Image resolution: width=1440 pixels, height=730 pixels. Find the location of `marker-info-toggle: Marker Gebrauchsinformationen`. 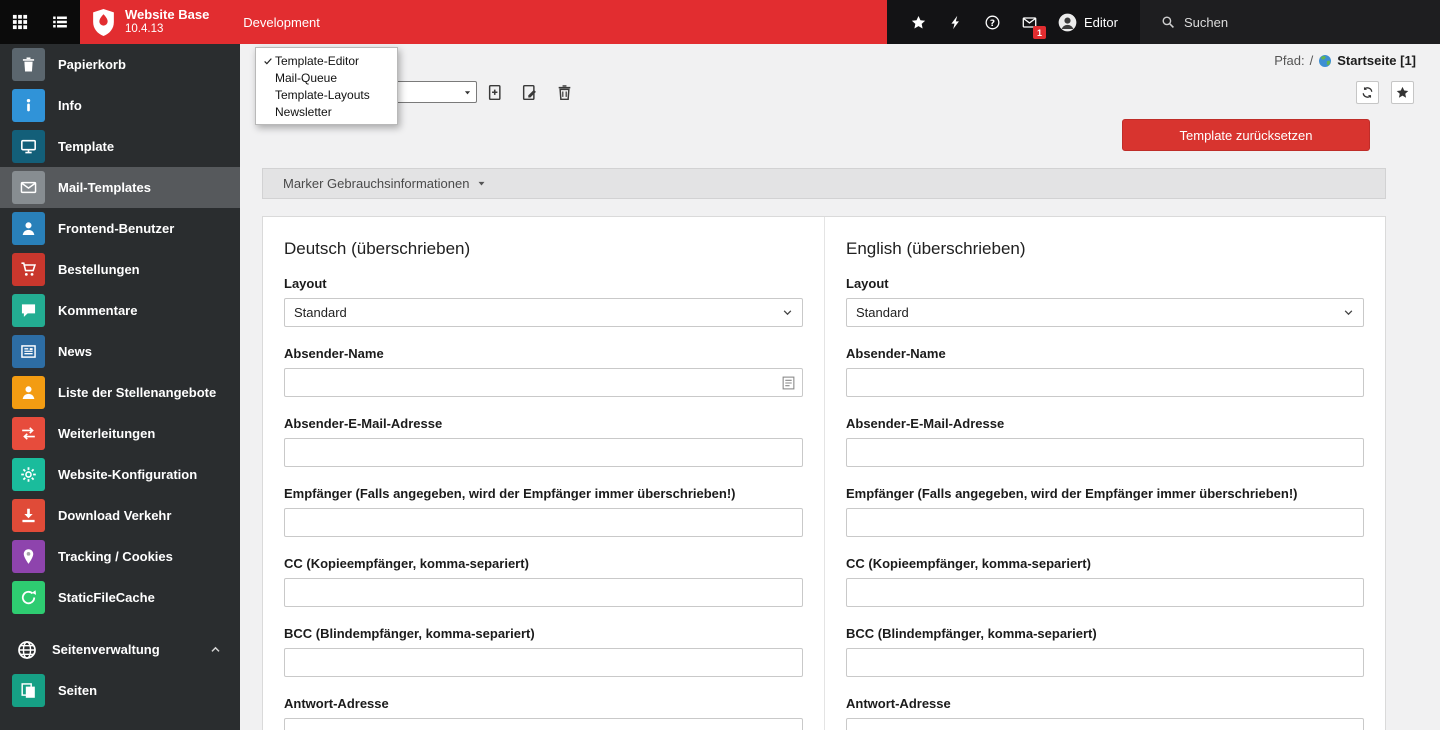

marker-info-toggle: Marker Gebrauchsinformationen is located at coordinates (824, 183).